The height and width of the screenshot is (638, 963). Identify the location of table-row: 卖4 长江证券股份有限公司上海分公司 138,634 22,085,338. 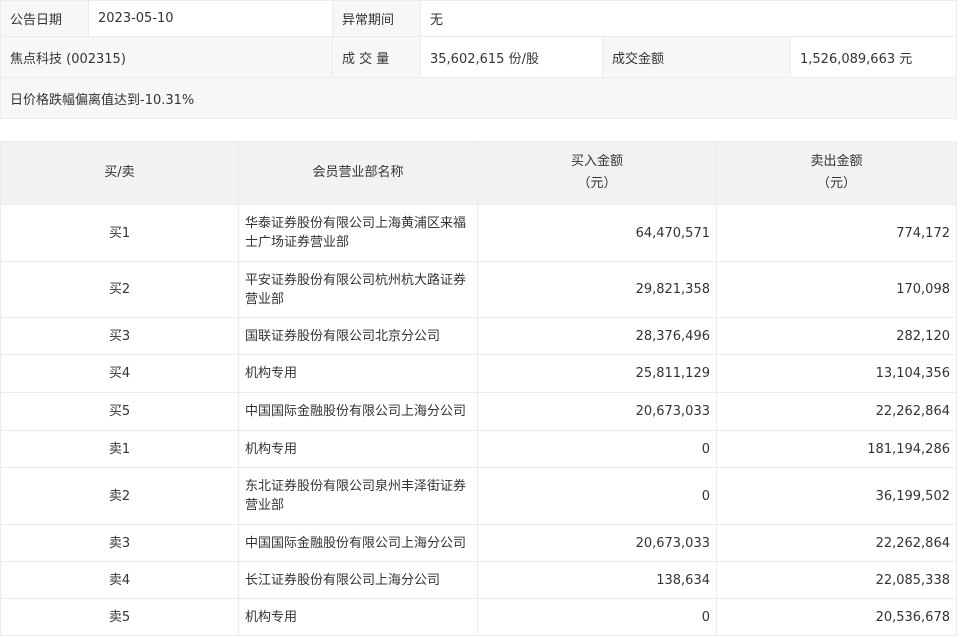
(478, 580).